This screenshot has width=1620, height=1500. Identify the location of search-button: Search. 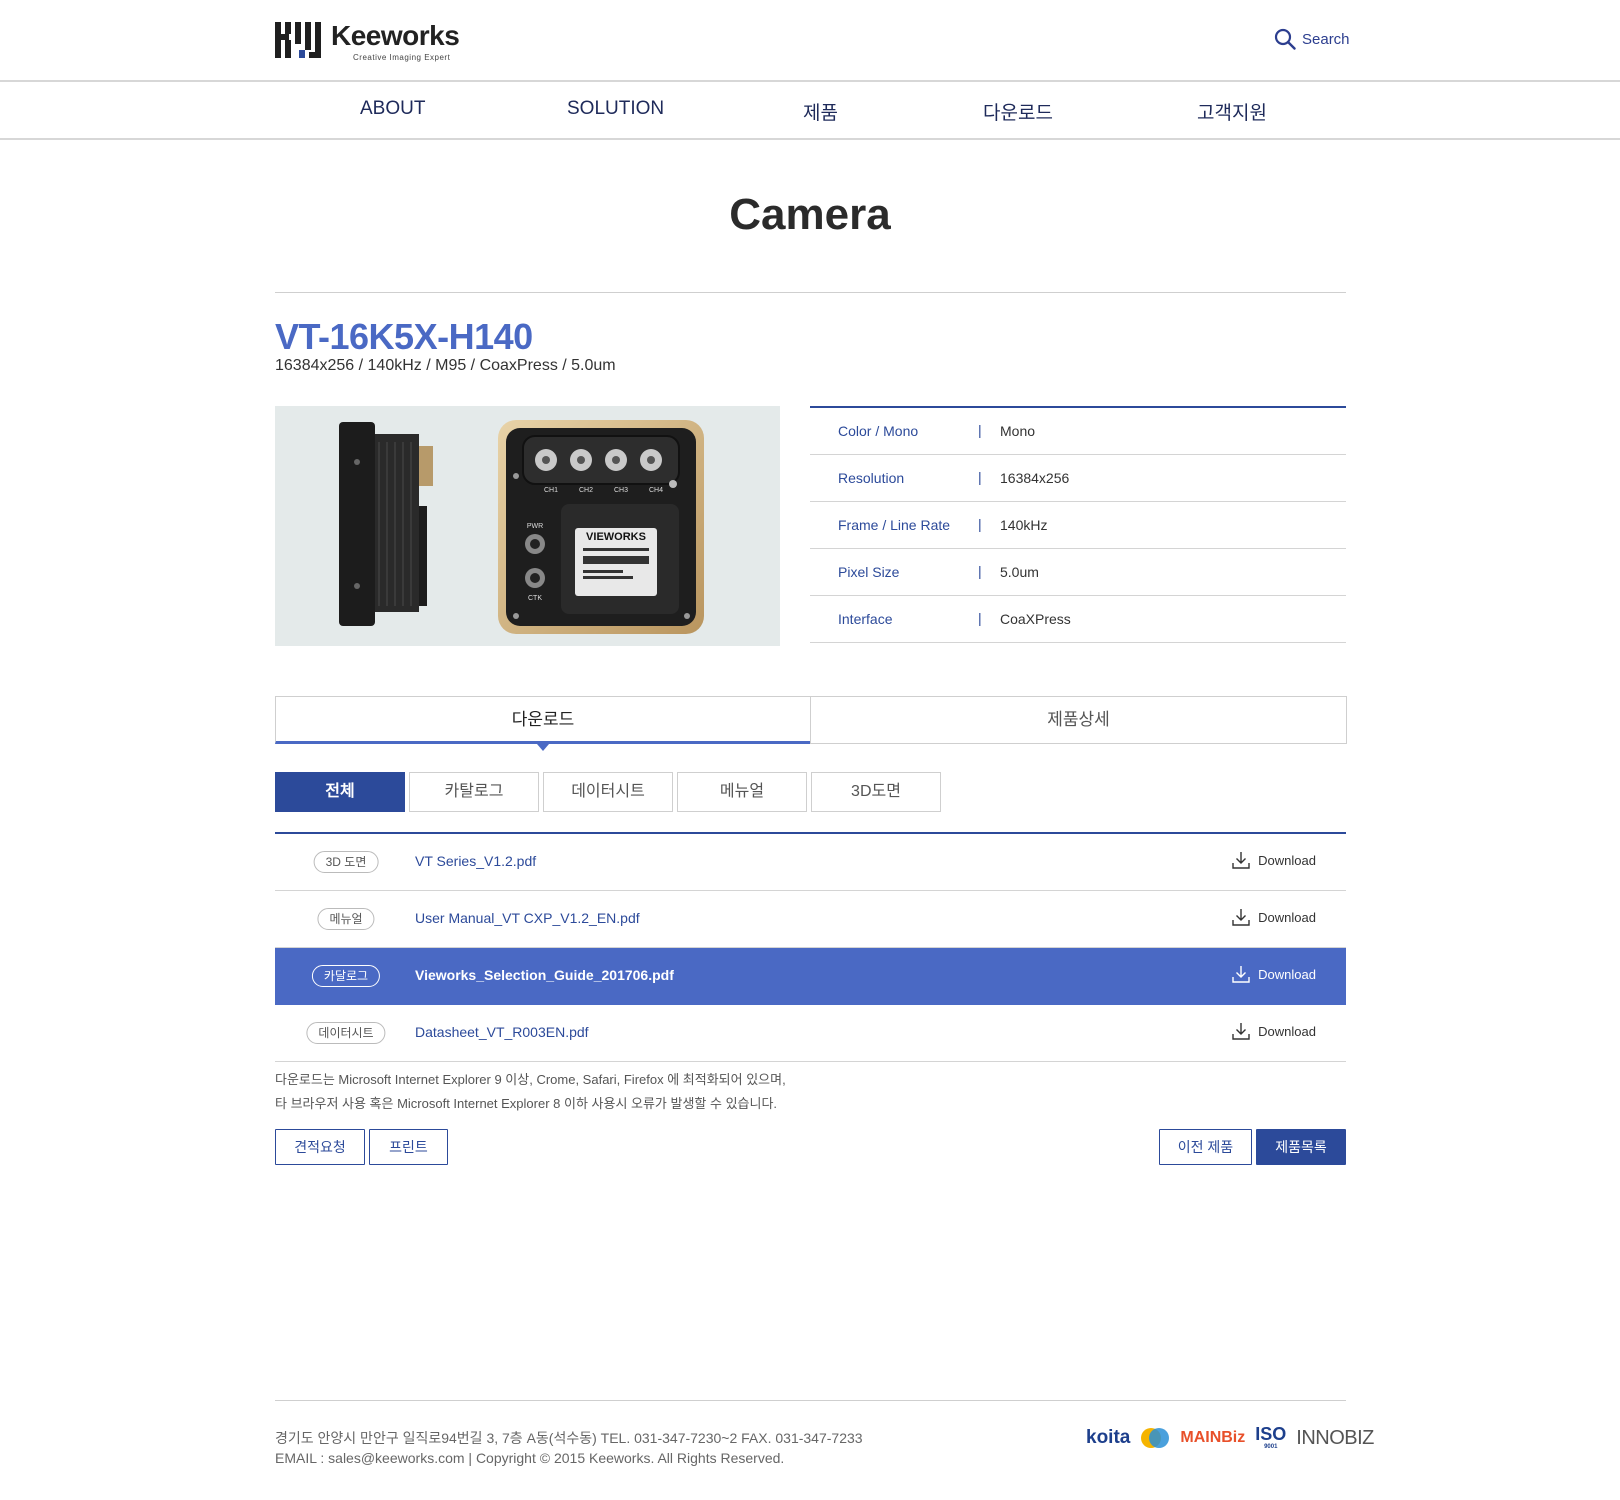
(1312, 39).